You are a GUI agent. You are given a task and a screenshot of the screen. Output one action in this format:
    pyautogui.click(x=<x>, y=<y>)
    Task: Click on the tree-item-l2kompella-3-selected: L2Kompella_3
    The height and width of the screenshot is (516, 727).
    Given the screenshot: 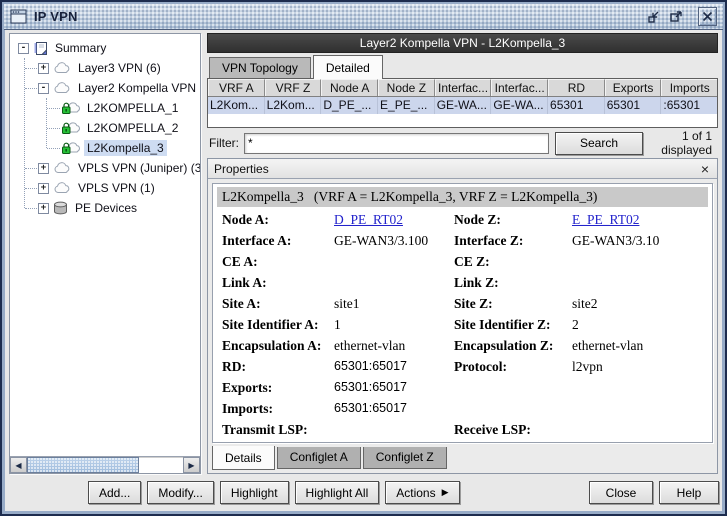 What is the action you would take?
    pyautogui.click(x=105, y=148)
    